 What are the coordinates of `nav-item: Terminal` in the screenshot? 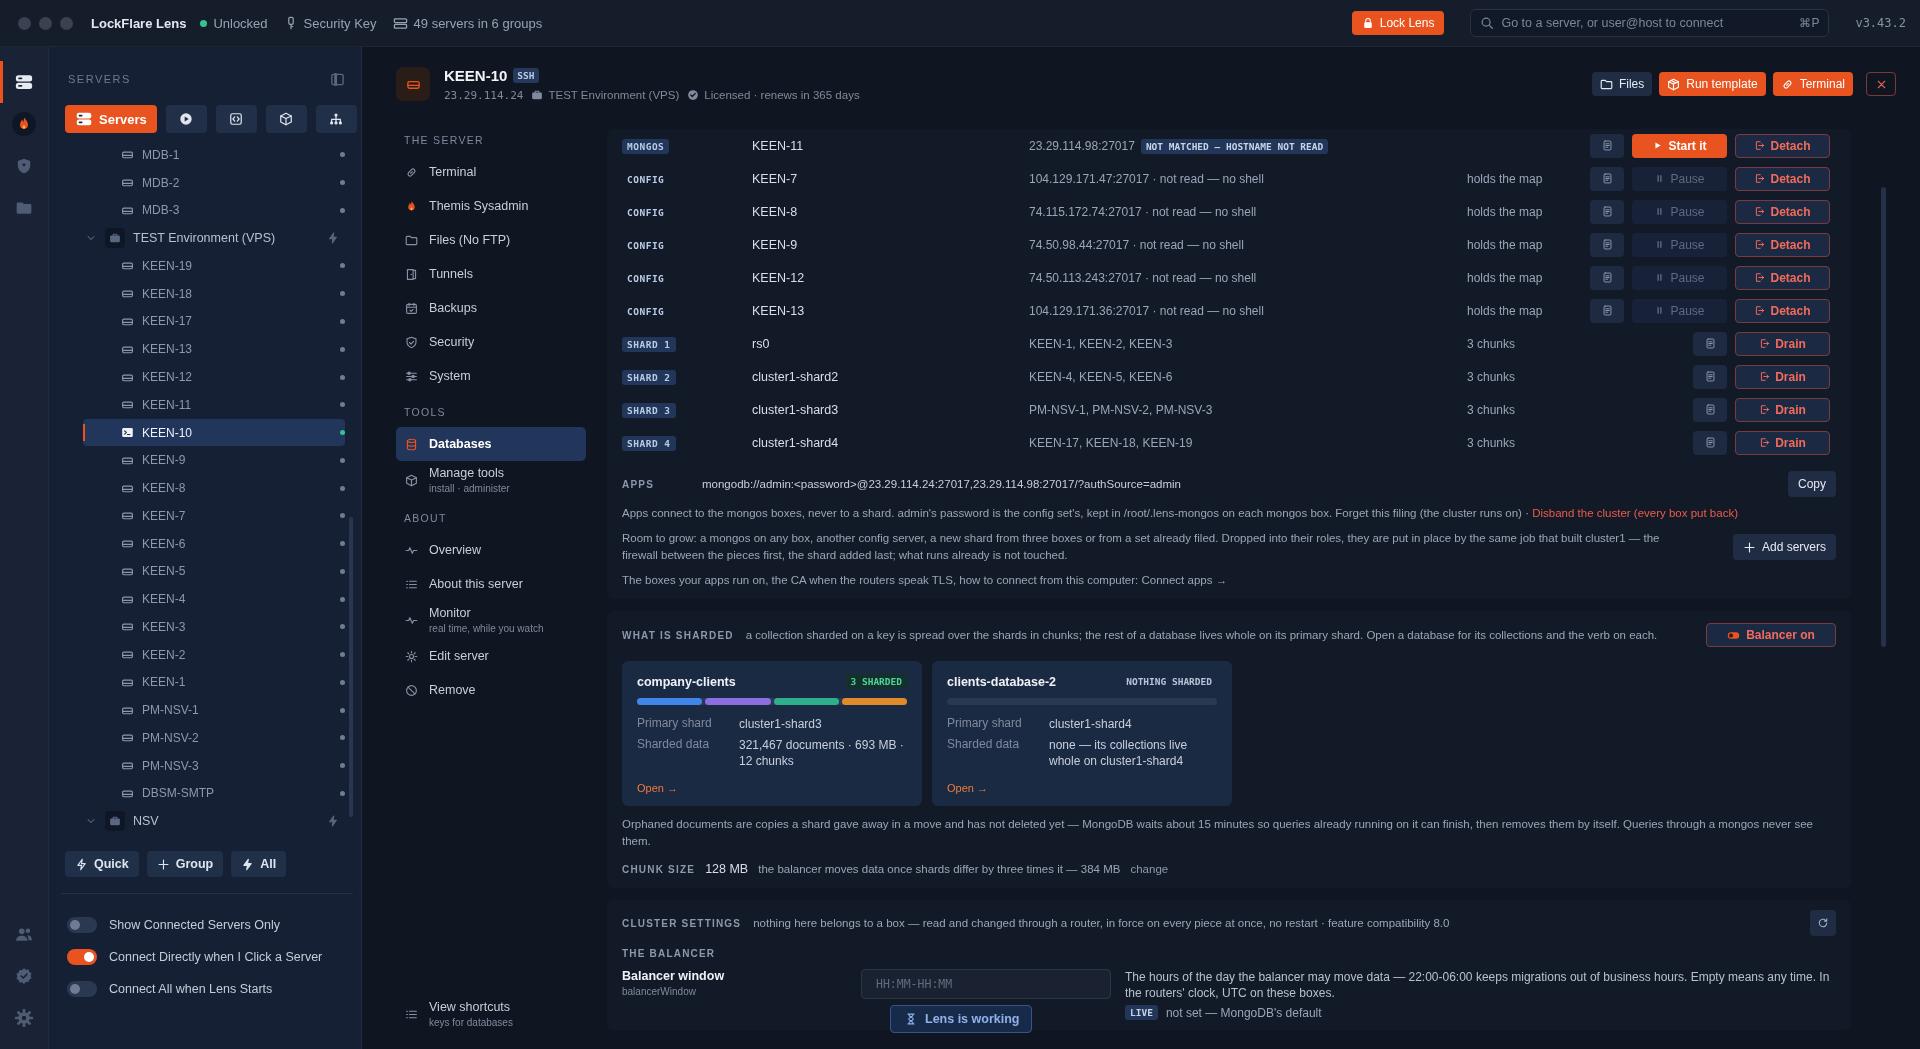 It's located at (491, 172).